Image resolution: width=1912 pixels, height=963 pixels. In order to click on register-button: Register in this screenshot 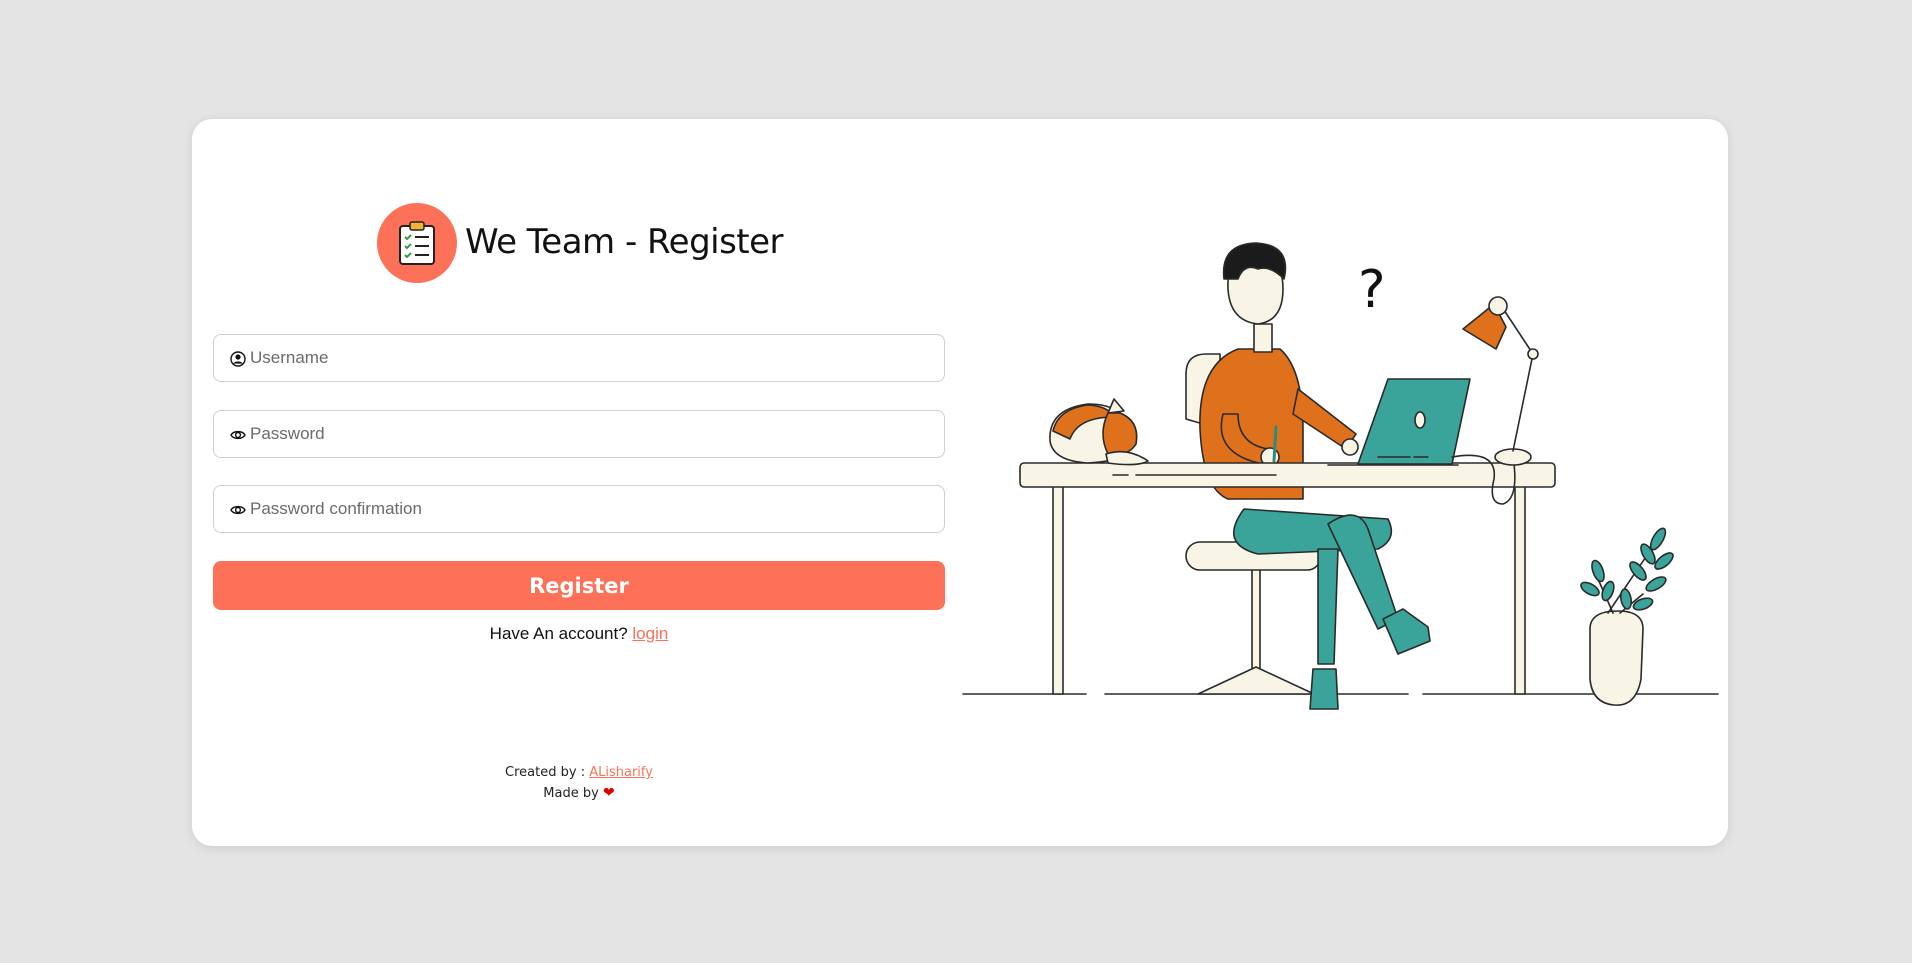, I will do `click(579, 585)`.